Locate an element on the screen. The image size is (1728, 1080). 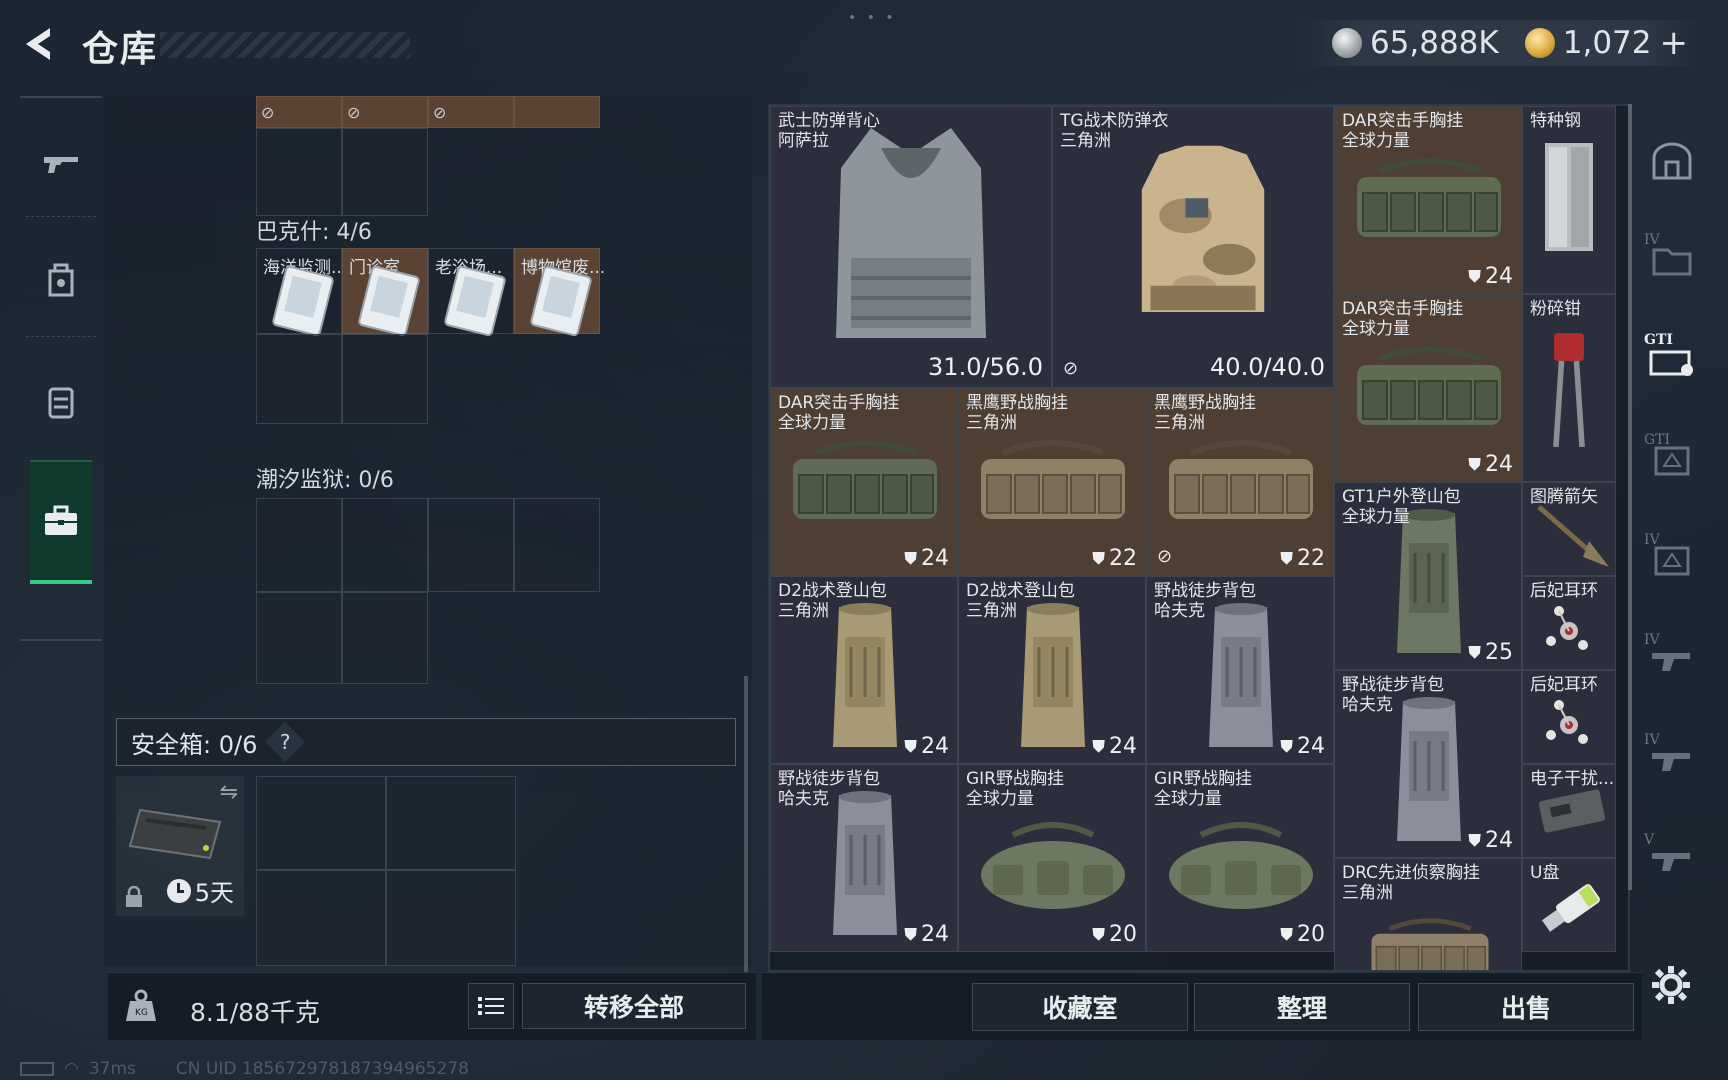
help-button: ? is located at coordinates (285, 742).